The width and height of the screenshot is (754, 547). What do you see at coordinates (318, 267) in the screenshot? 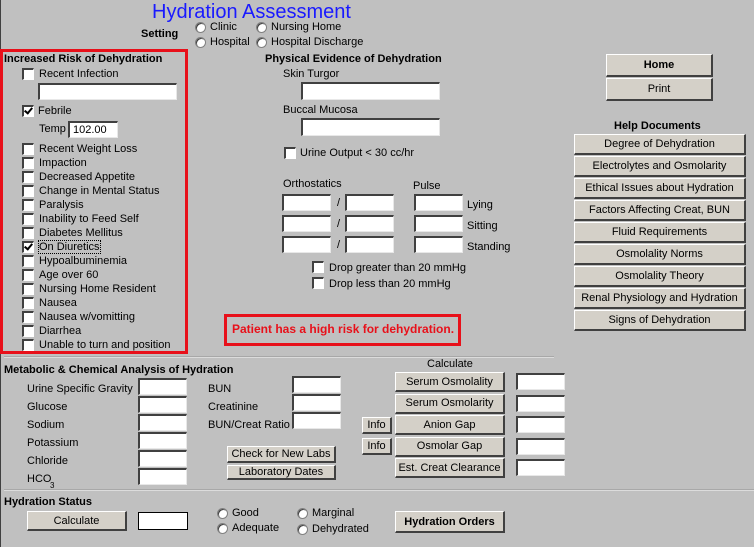
I see `drop-greater-checkbox` at bounding box center [318, 267].